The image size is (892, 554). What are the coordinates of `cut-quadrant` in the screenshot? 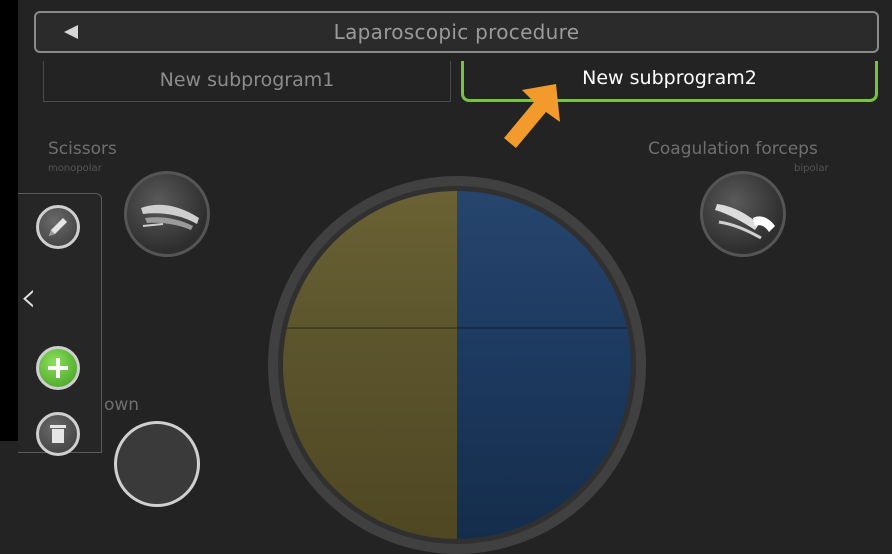 It's located at (370, 365).